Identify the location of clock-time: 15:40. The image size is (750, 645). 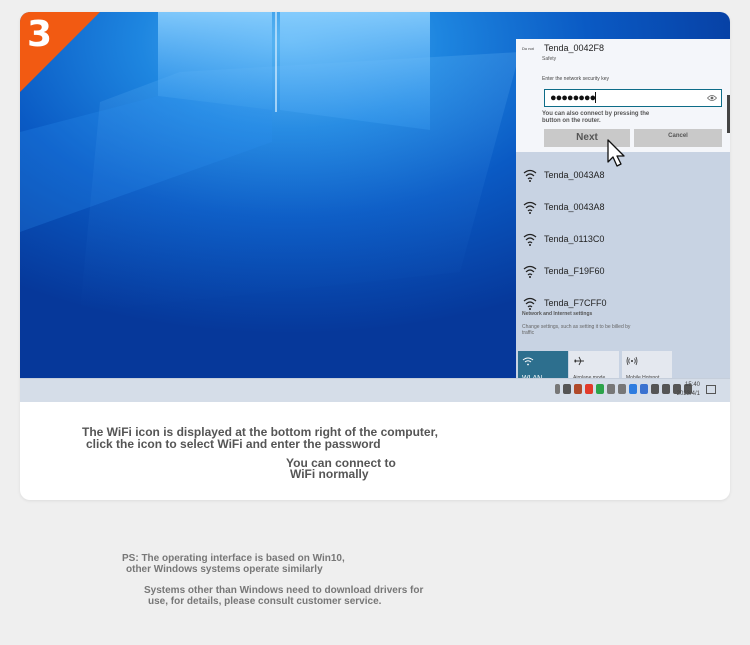
(692, 385).